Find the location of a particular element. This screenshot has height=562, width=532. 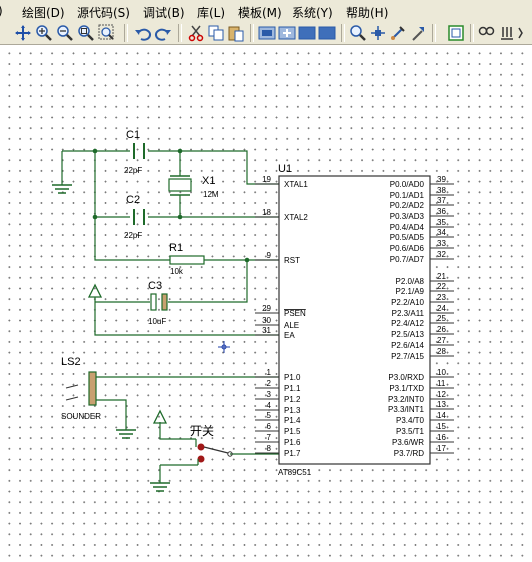

u1-pin-name: PSEN is located at coordinates (295, 313).